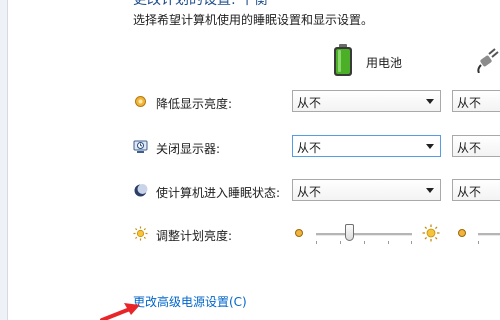 The image size is (500, 320). I want to click on brightness-battery-slider, so click(364, 234).